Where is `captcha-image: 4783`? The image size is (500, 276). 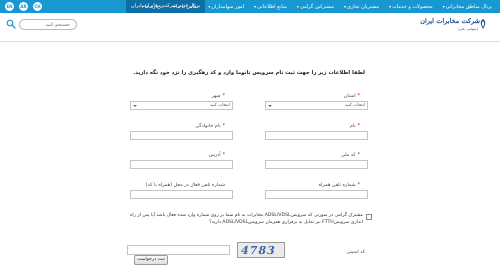
captcha-image: 4783 is located at coordinates (261, 250).